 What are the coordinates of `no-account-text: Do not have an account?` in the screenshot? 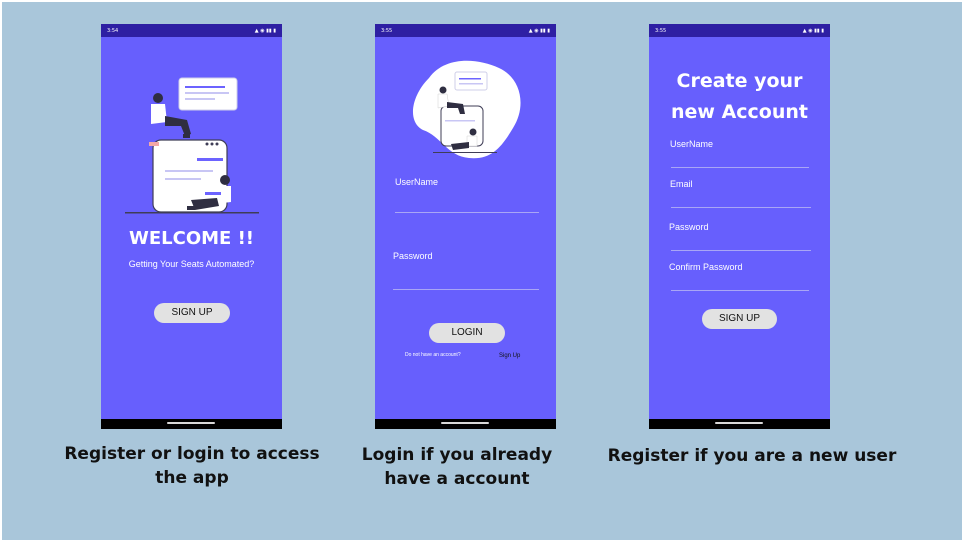 It's located at (433, 355).